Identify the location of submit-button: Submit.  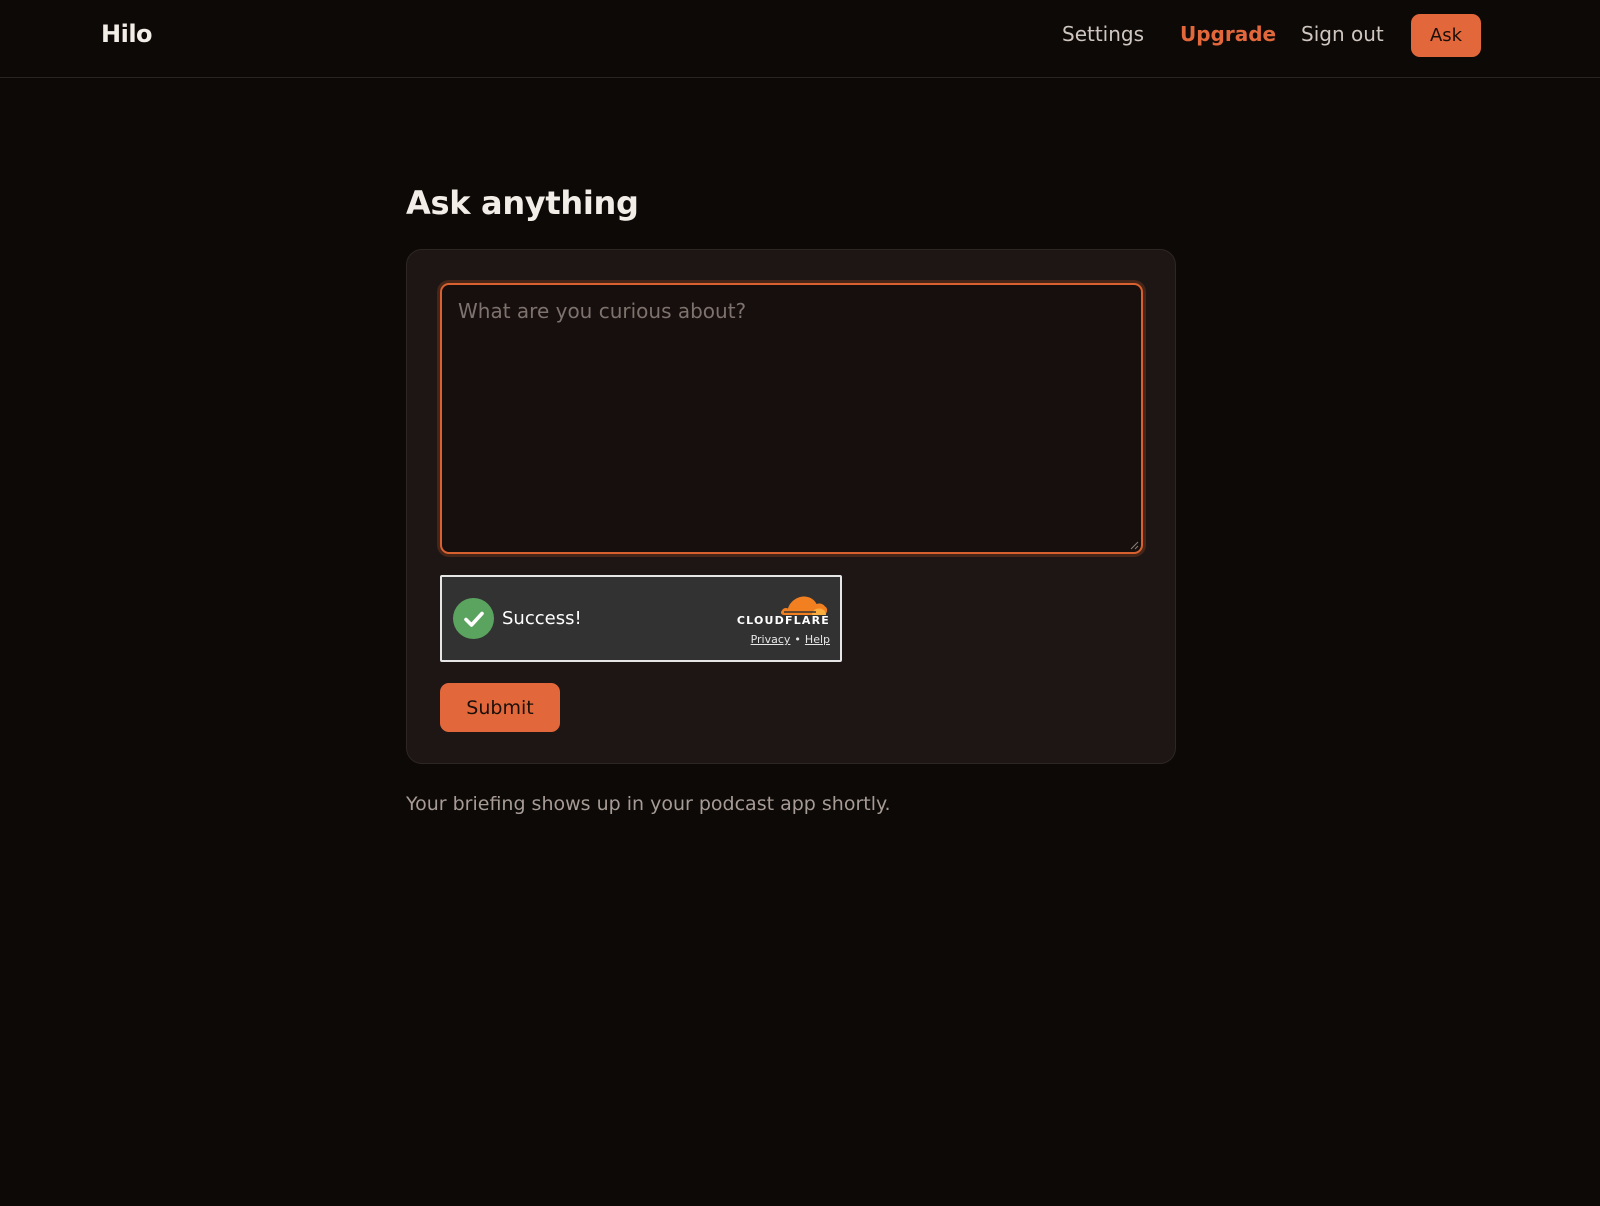
(500, 707).